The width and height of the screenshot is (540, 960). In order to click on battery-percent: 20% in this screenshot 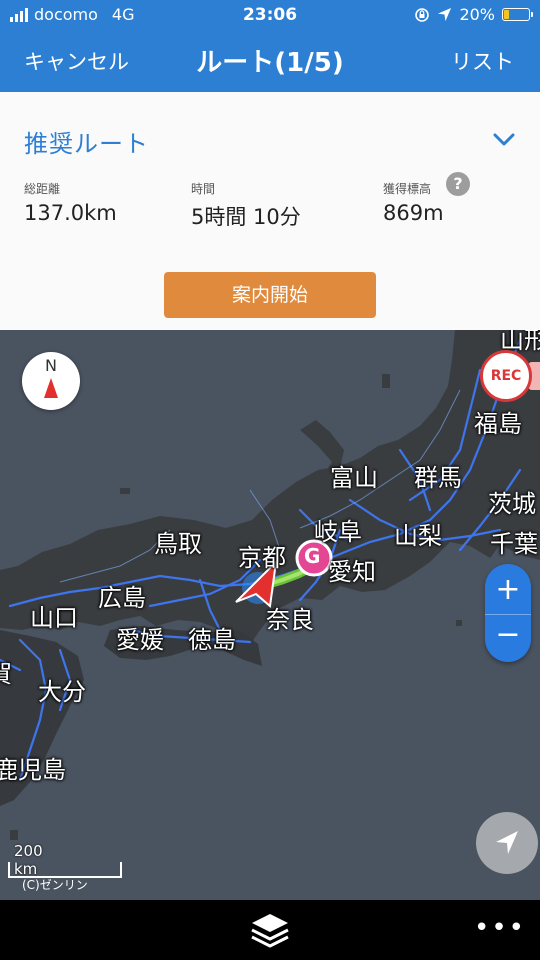, I will do `click(477, 14)`.